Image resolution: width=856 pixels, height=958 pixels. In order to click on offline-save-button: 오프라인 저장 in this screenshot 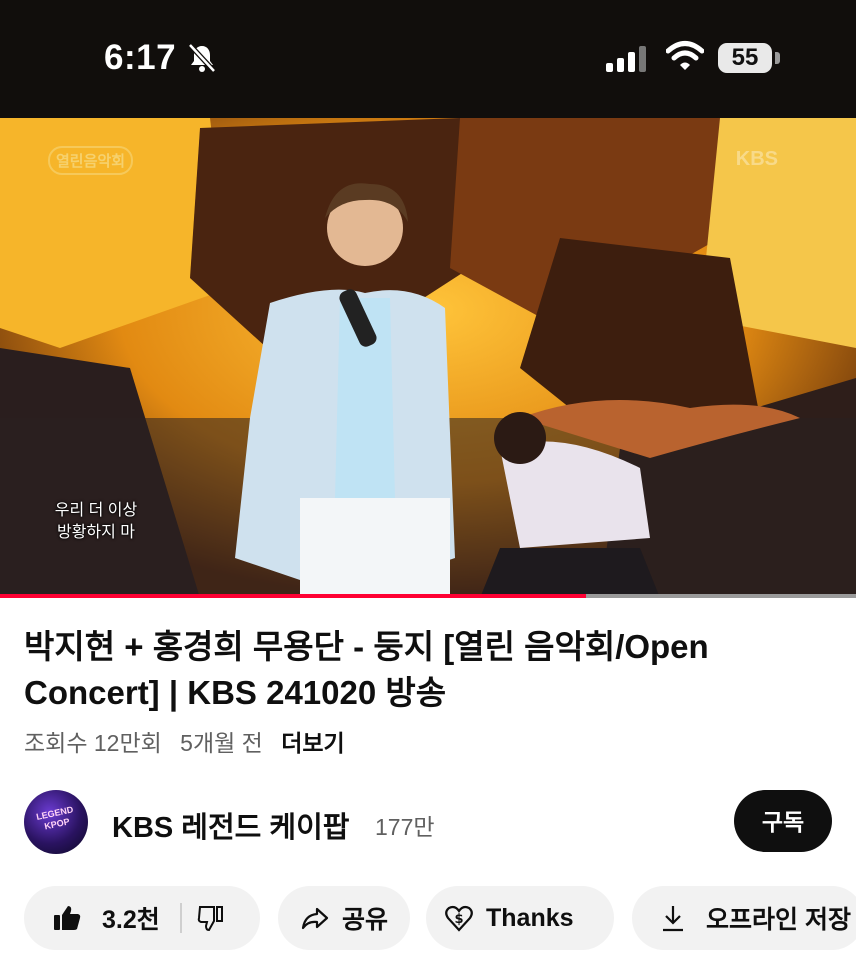, I will do `click(744, 918)`.